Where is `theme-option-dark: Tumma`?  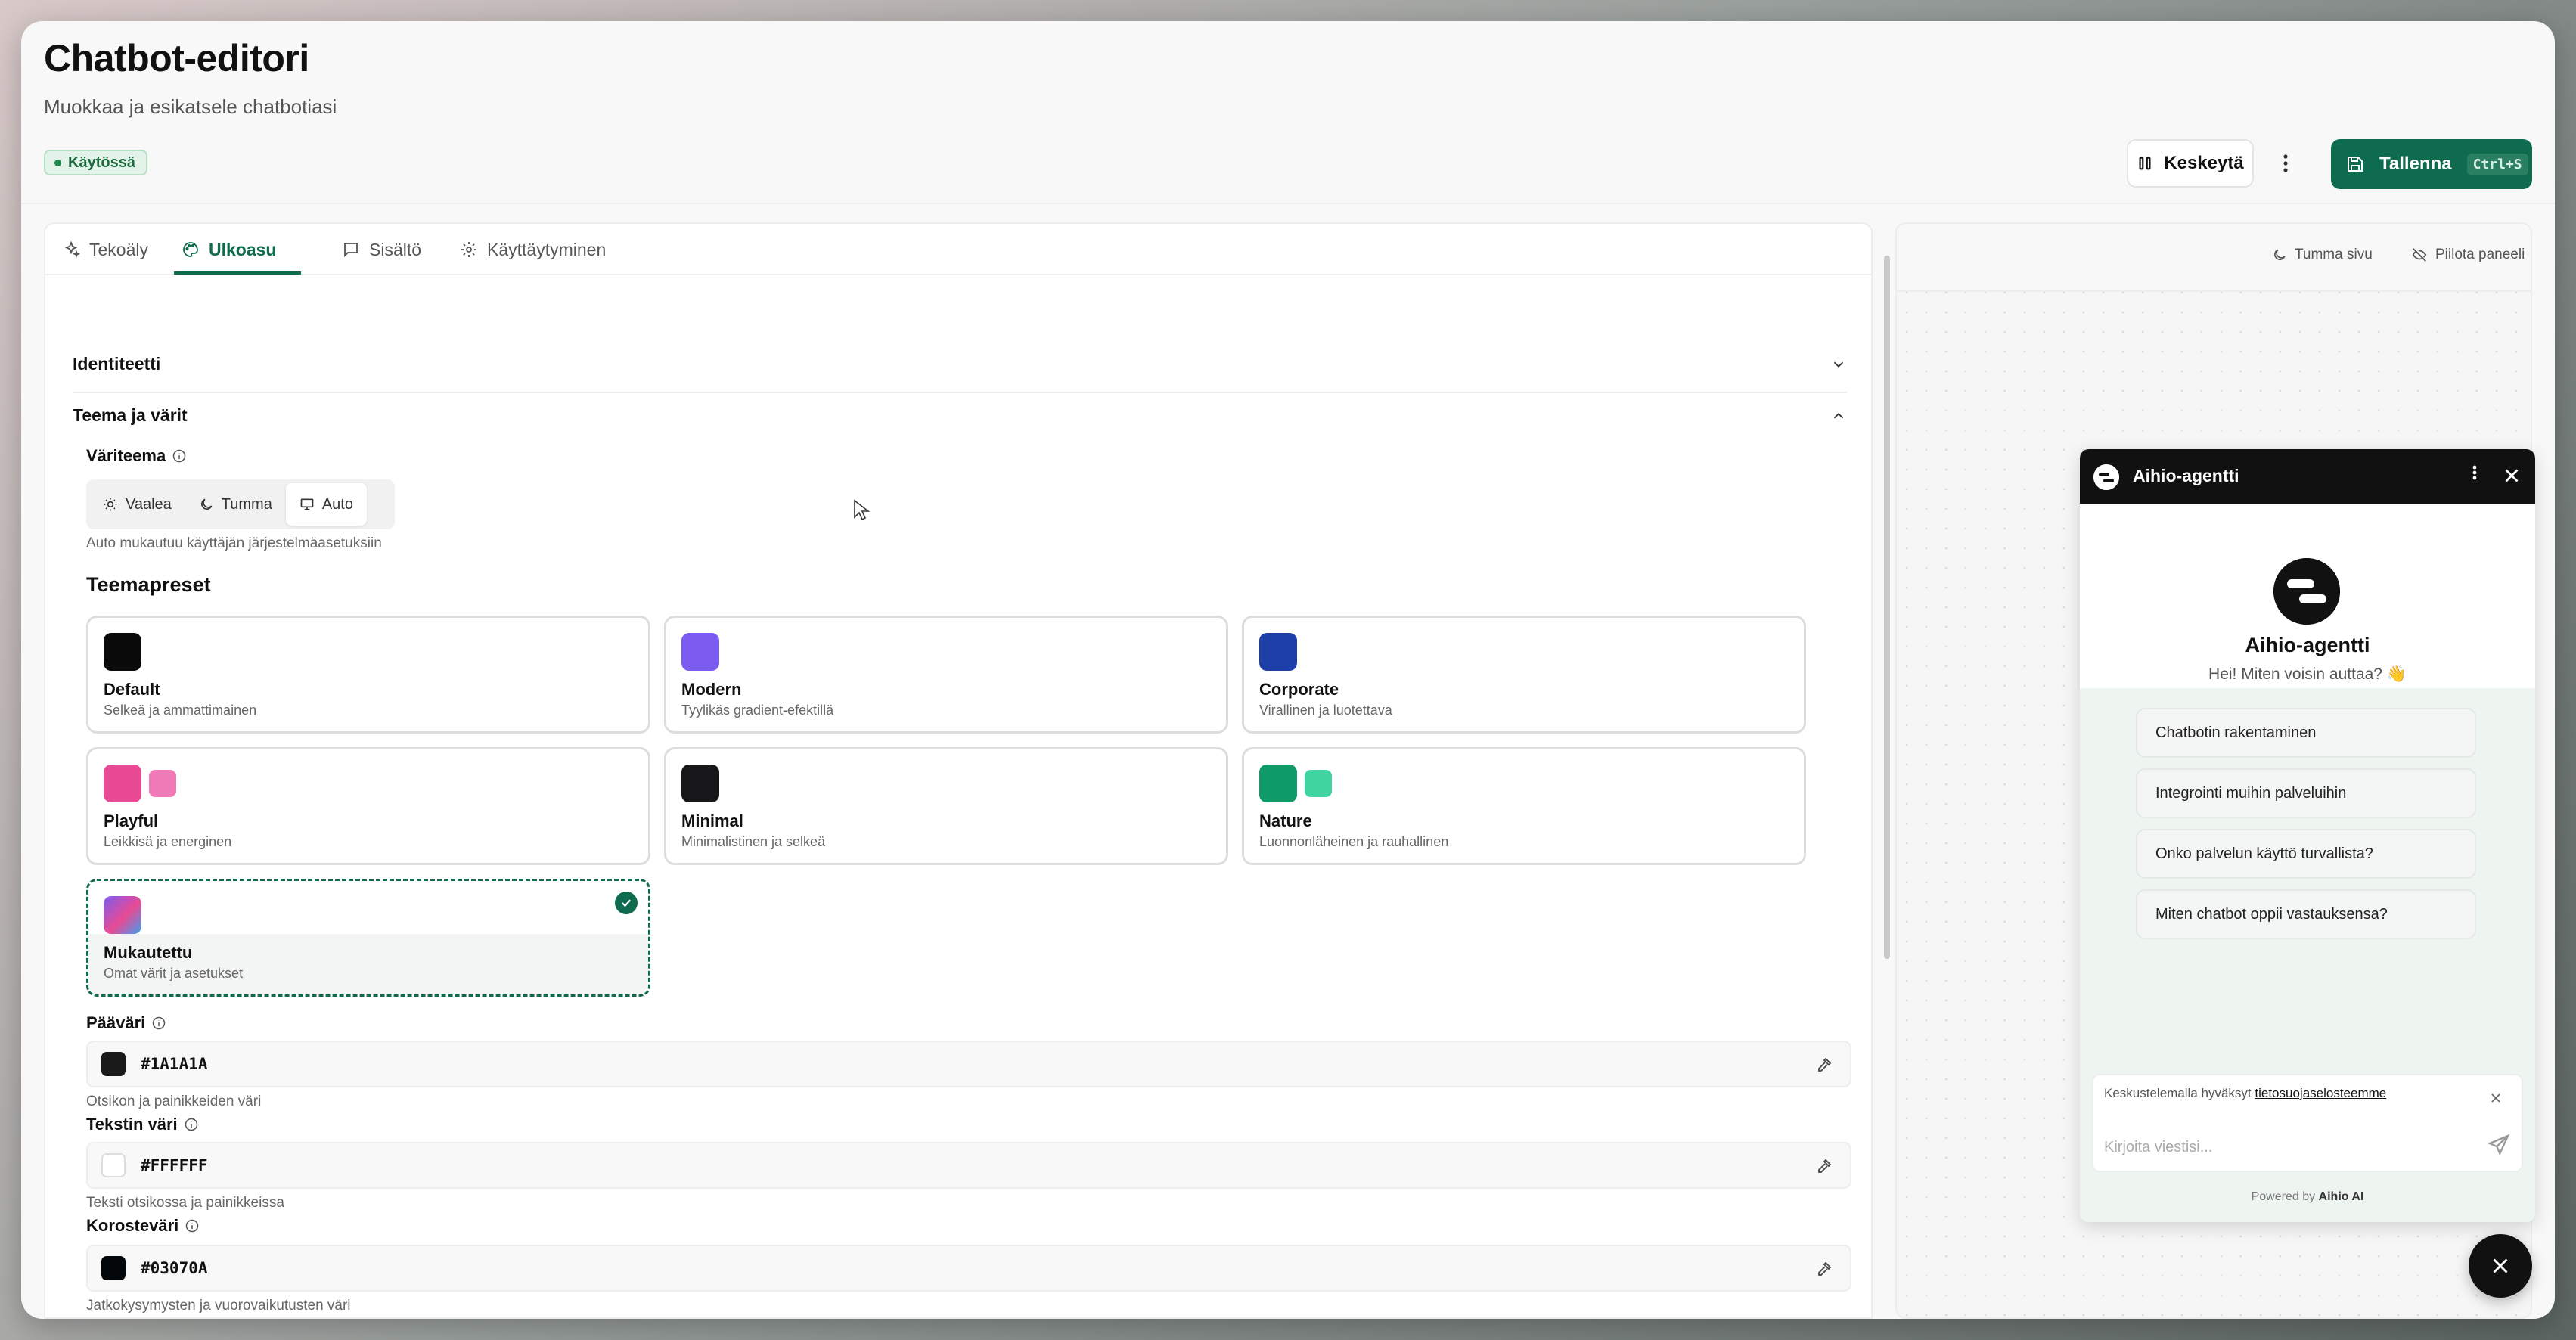
theme-option-dark: Tumma is located at coordinates (235, 504).